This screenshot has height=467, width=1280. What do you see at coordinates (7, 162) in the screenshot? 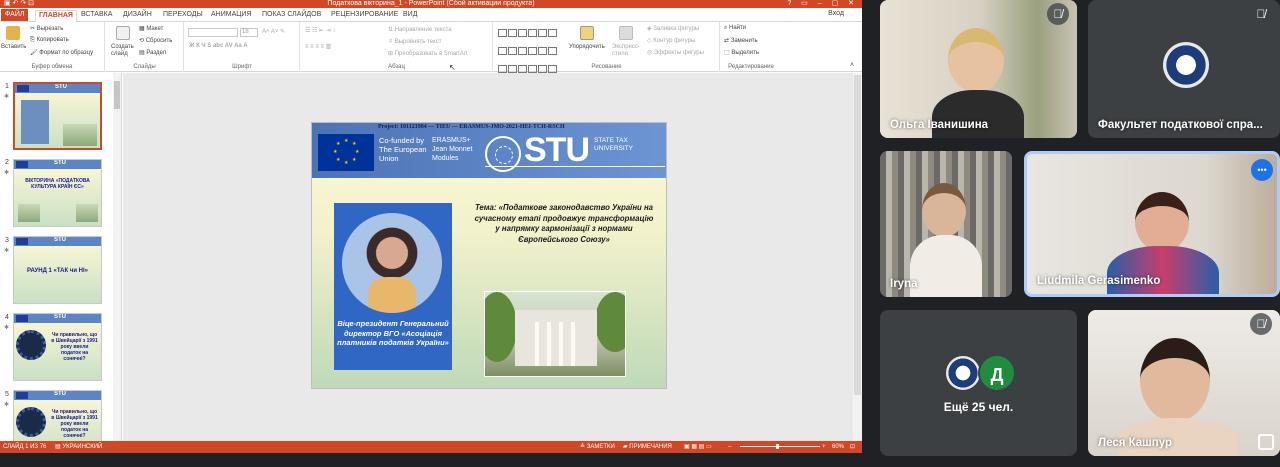
I see `thumb-number: 2` at bounding box center [7, 162].